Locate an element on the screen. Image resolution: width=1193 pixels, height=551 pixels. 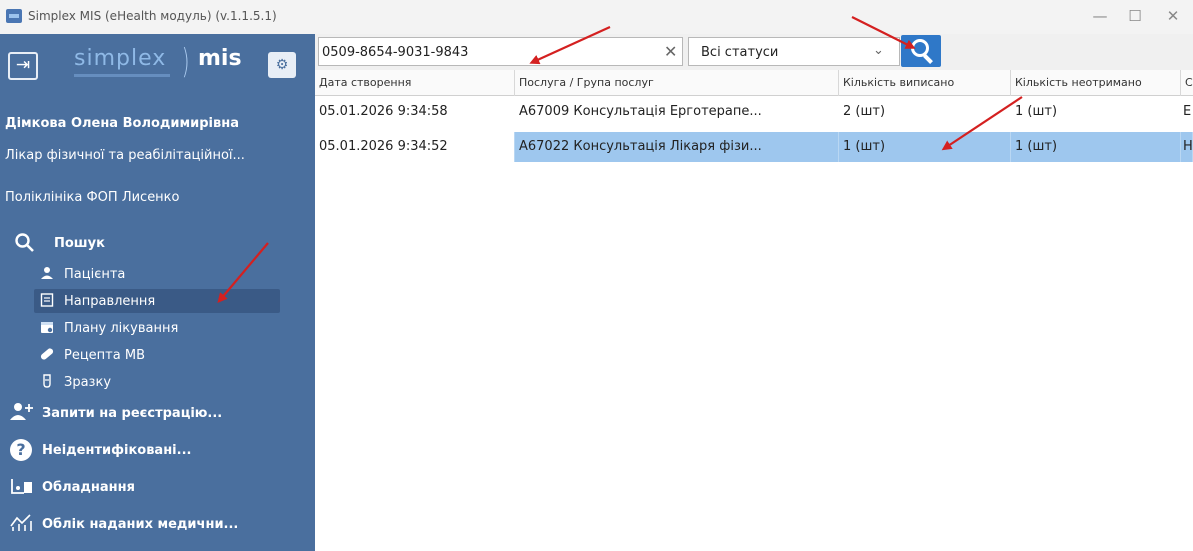
window-title: Simplex MIS (eHealth модуль) (v.1.1.5.1) is located at coordinates (152, 16).